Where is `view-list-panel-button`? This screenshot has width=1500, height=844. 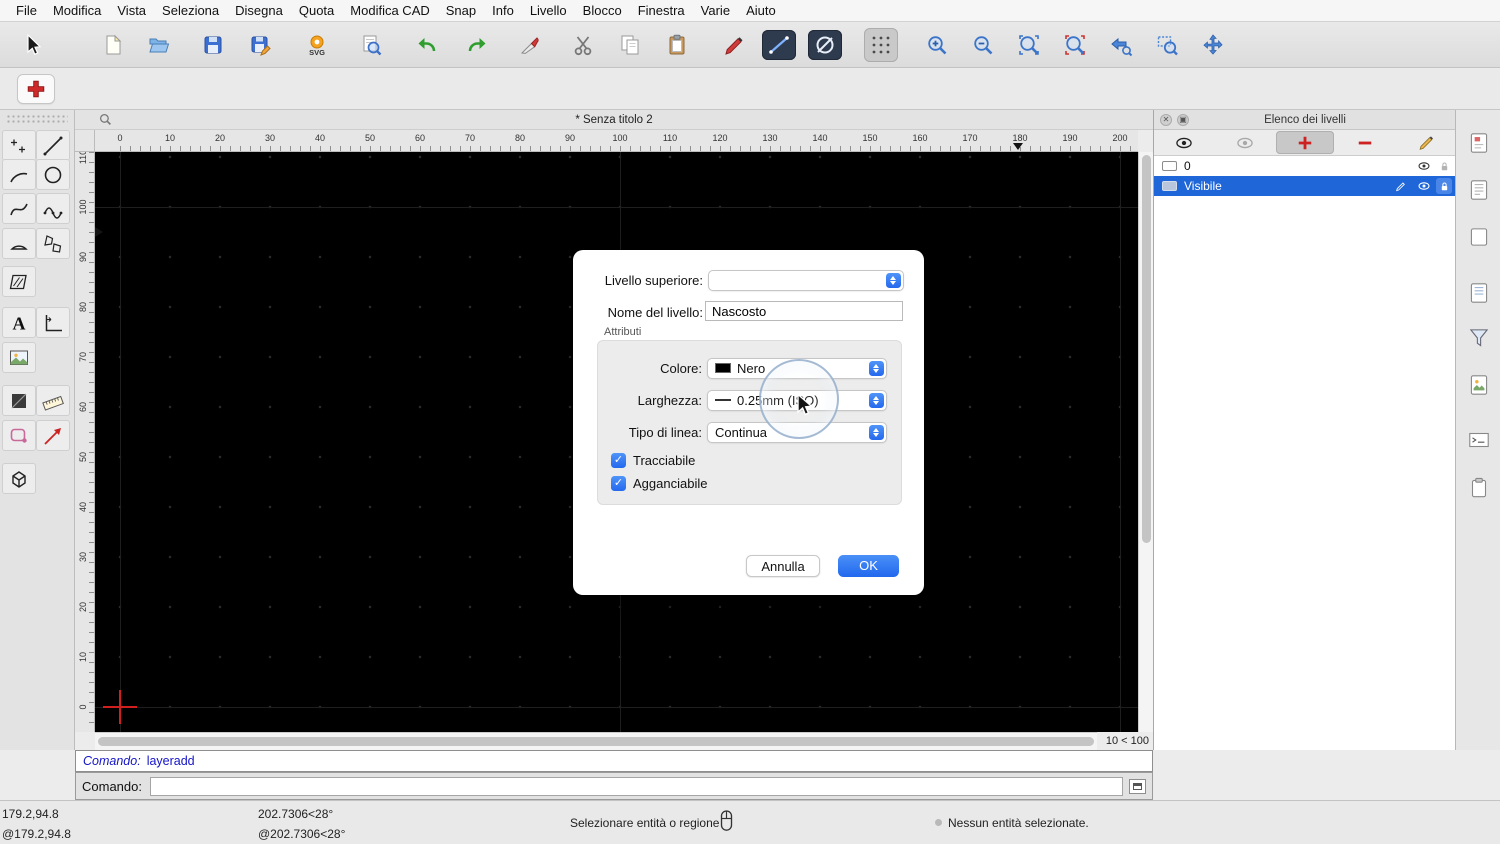
view-list-panel-button is located at coordinates (1479, 293).